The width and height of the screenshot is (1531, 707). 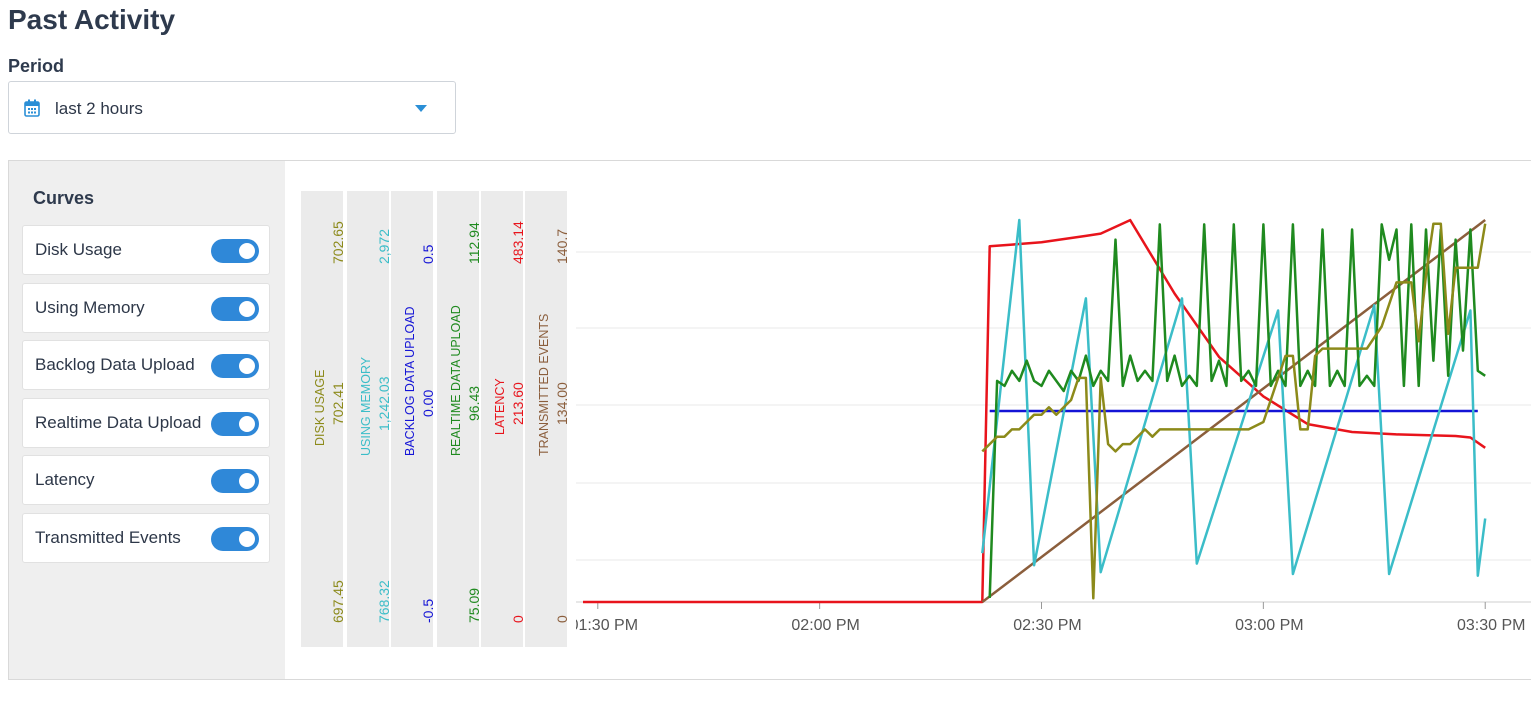 What do you see at coordinates (518, 242) in the screenshot?
I see `y-axis-max-label: 483.14` at bounding box center [518, 242].